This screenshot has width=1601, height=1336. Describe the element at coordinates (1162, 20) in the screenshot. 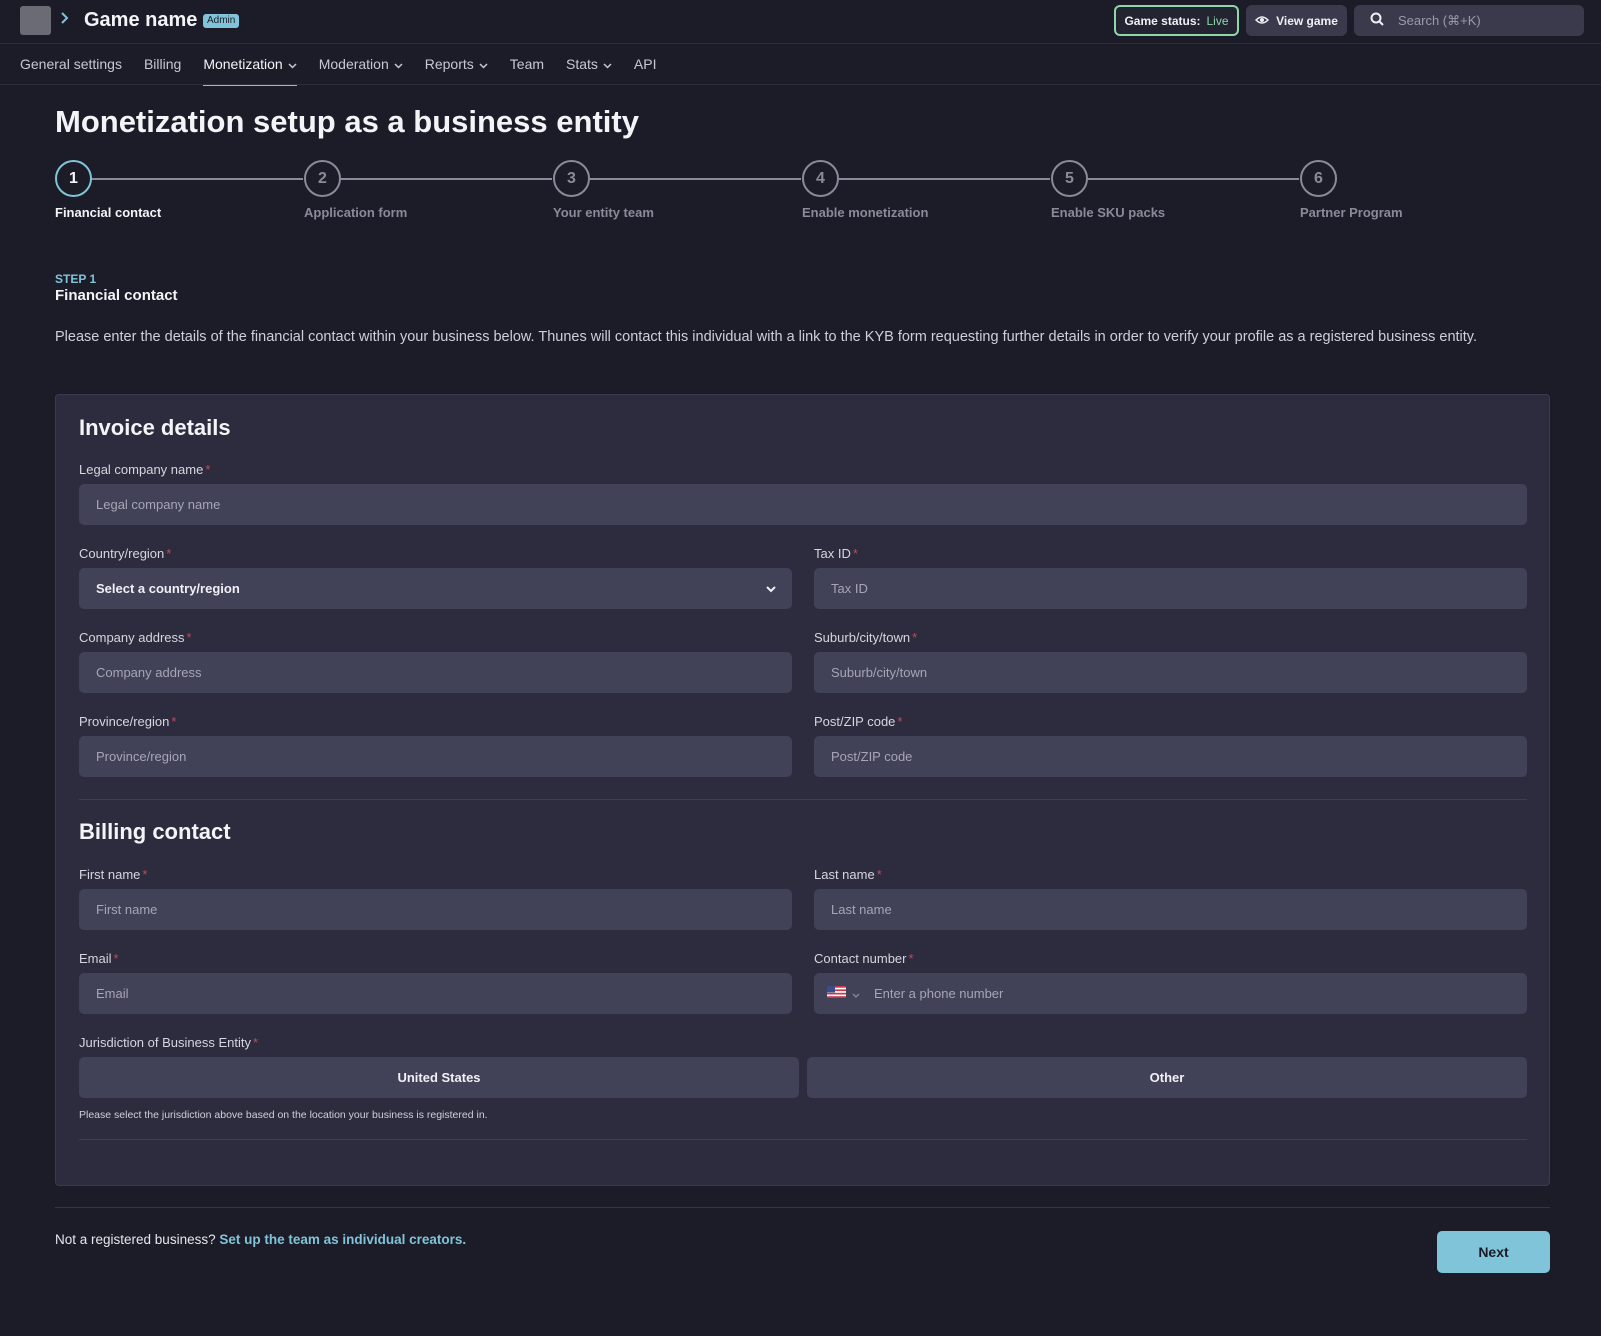

I see `game-status-label: Game status:` at that location.